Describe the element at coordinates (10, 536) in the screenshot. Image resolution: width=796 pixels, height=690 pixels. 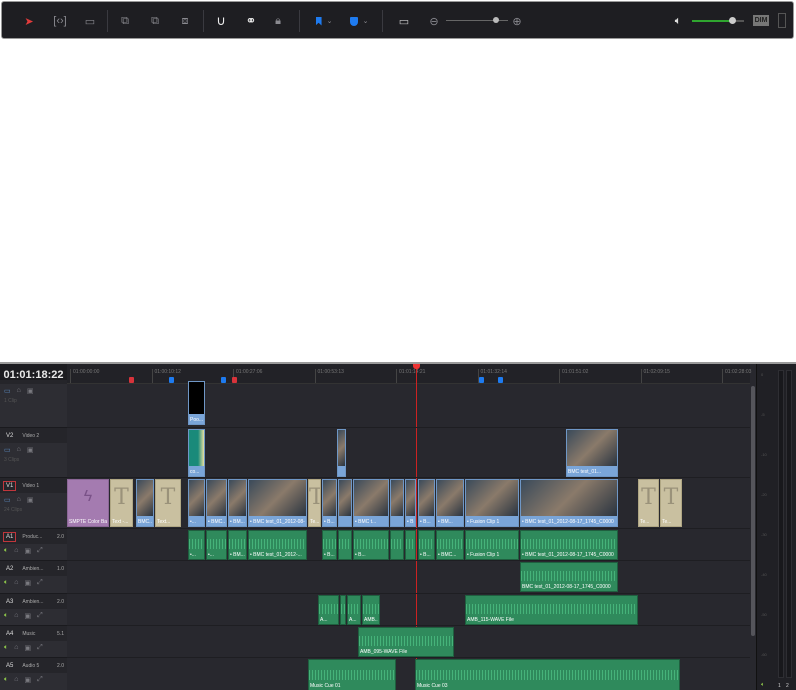
I see `track-id-button: A1` at that location.